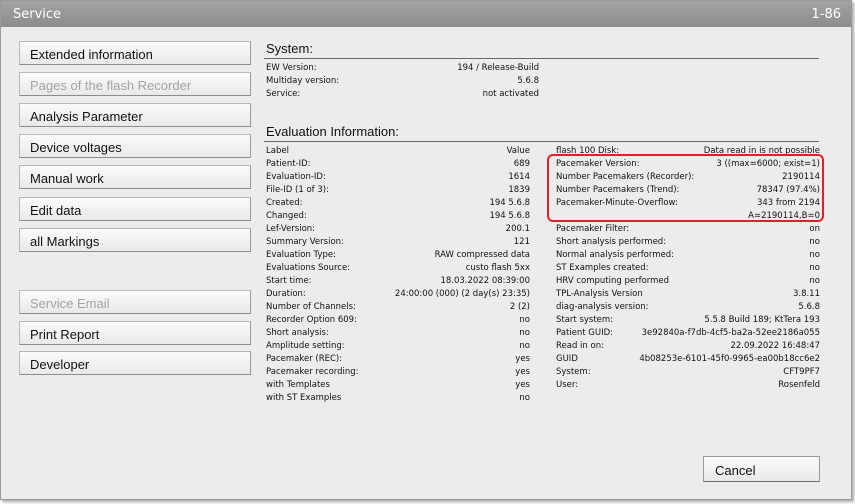  Describe the element at coordinates (301, 255) in the screenshot. I see `info-label: Evaluation Type:` at that location.